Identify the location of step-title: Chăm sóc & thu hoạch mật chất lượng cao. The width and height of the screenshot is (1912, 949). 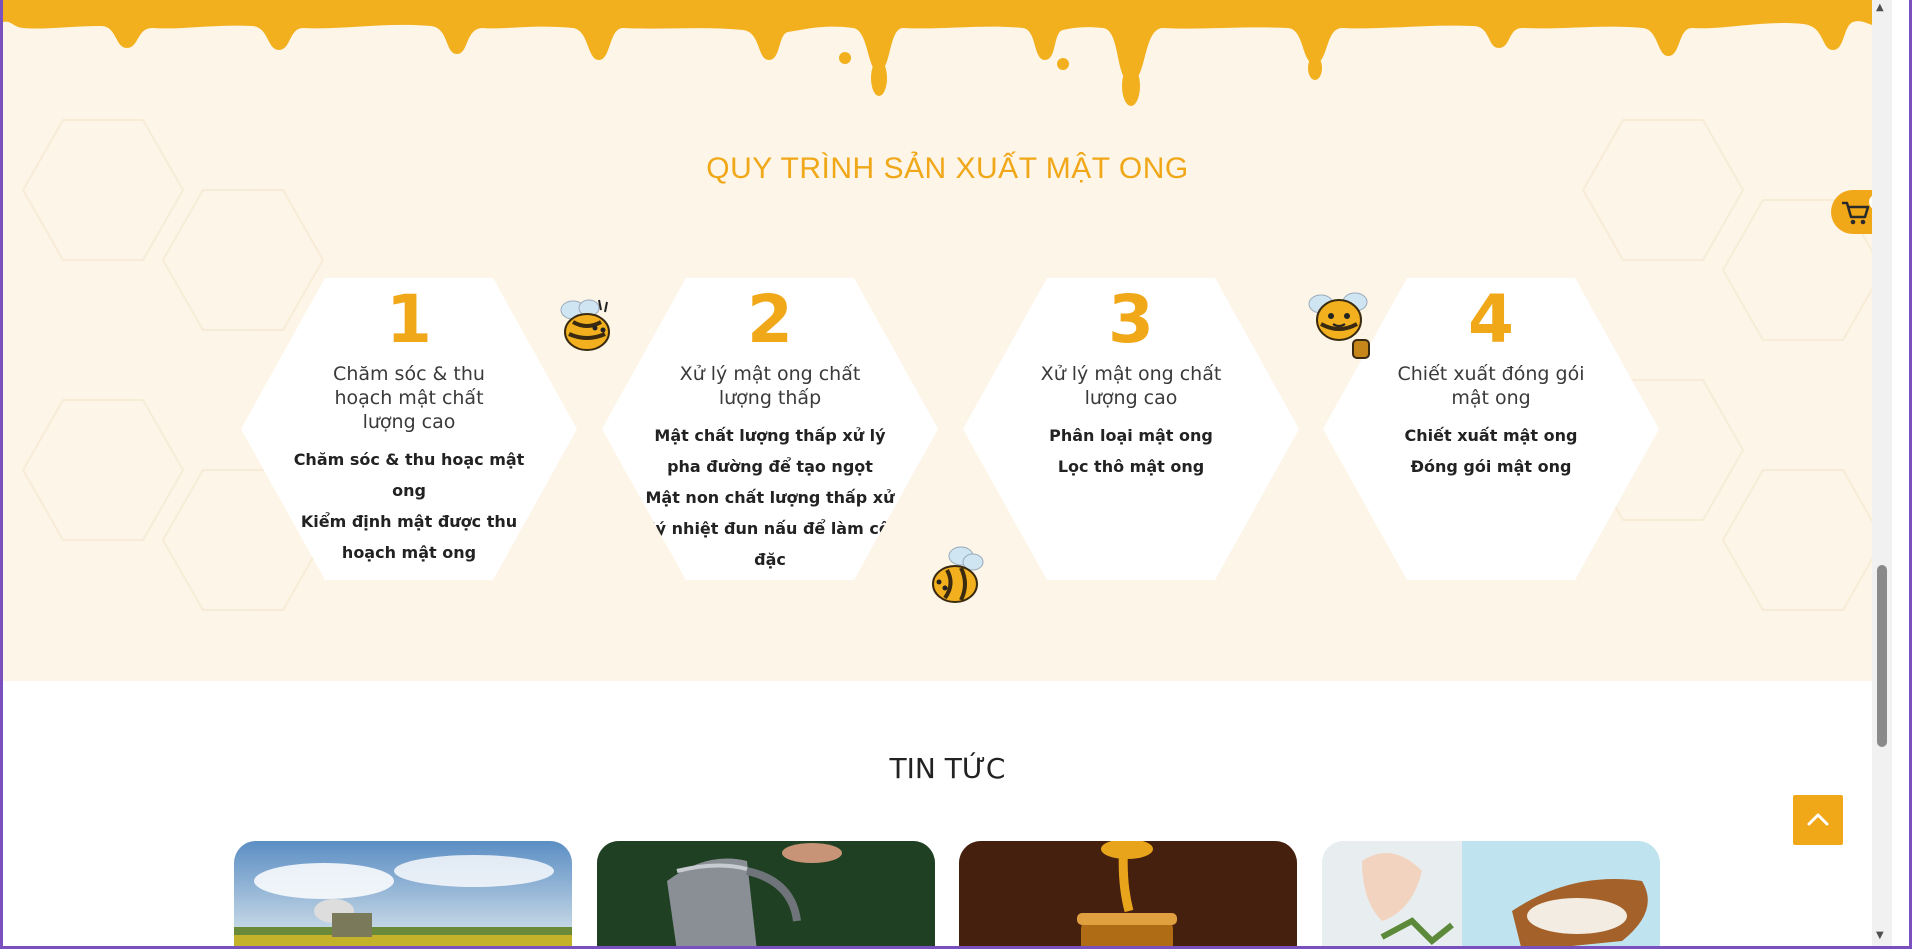
(409, 398).